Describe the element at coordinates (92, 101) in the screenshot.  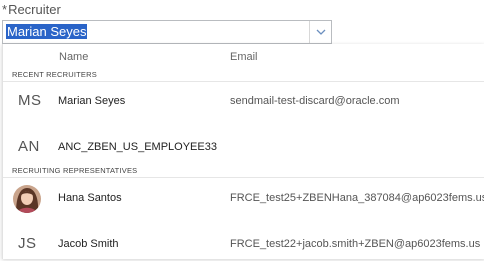
I see `recruiter-name: Marian Seyes` at that location.